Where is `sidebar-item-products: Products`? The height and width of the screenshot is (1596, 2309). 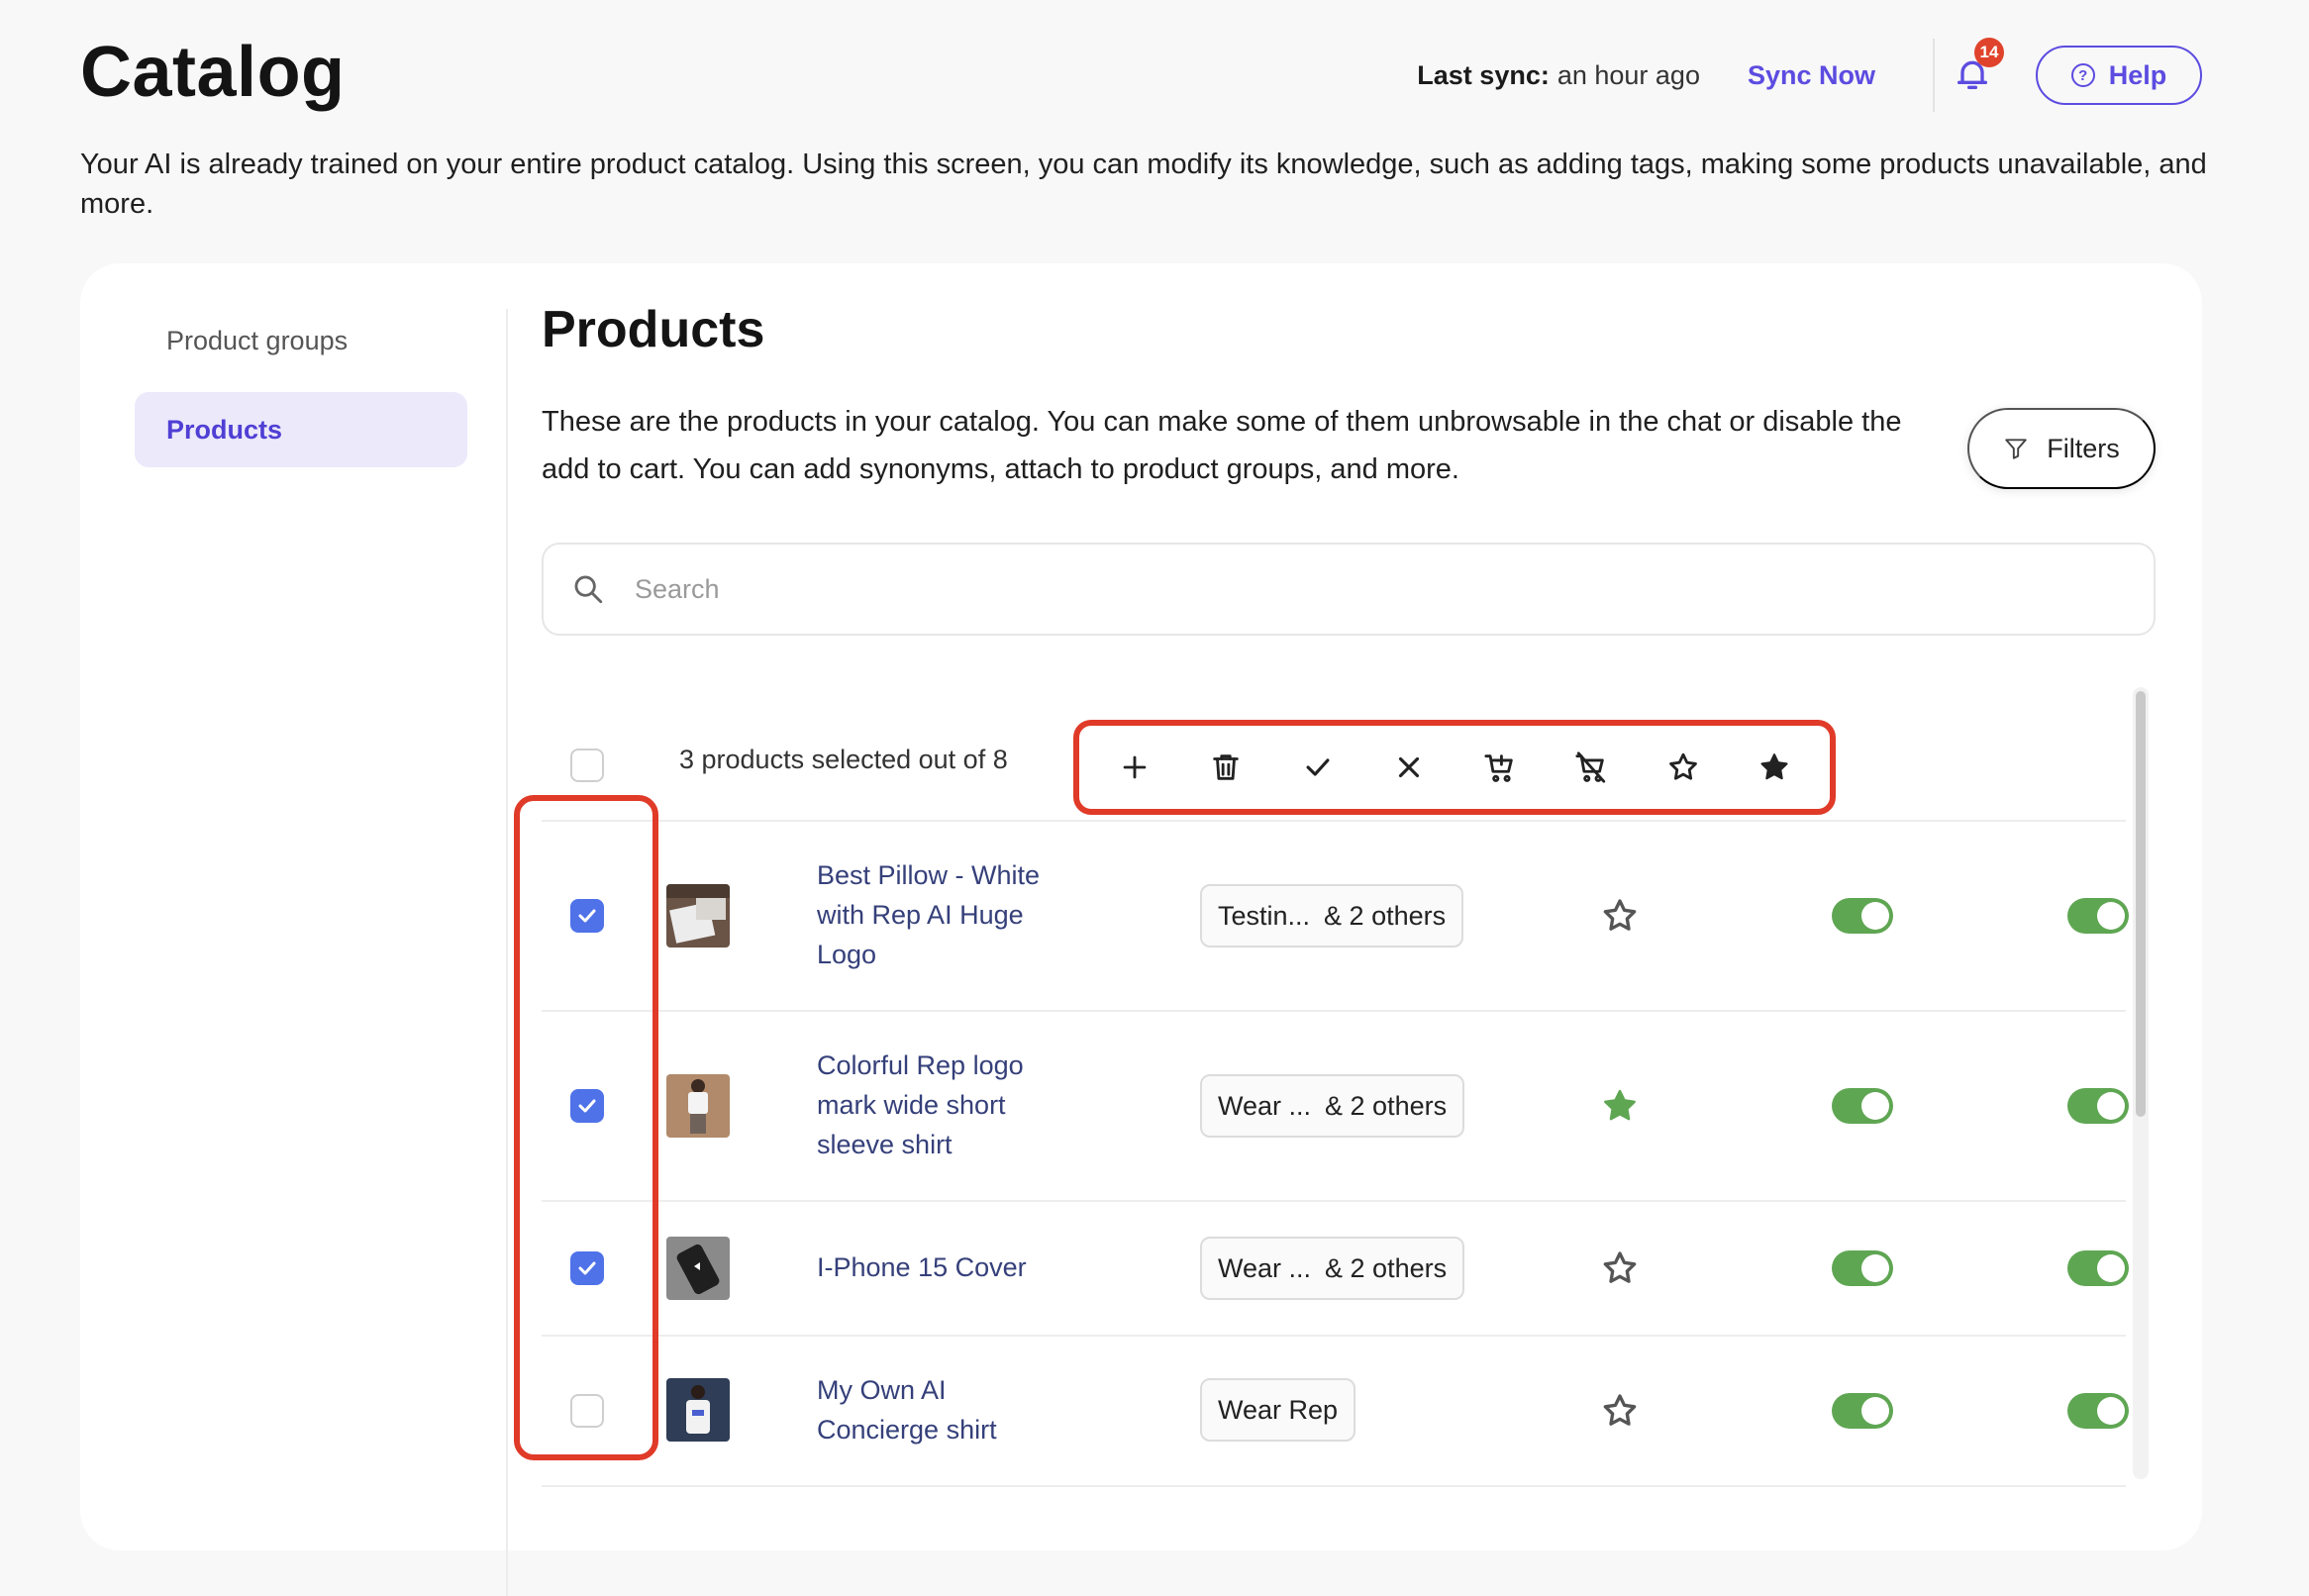
sidebar-item-products: Products is located at coordinates (301, 429).